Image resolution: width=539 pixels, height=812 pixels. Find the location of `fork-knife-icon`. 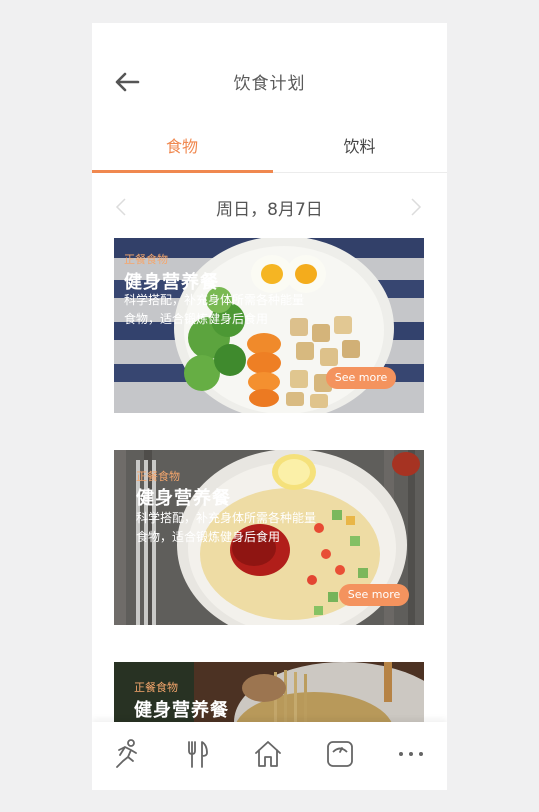

fork-knife-icon is located at coordinates (197, 754).